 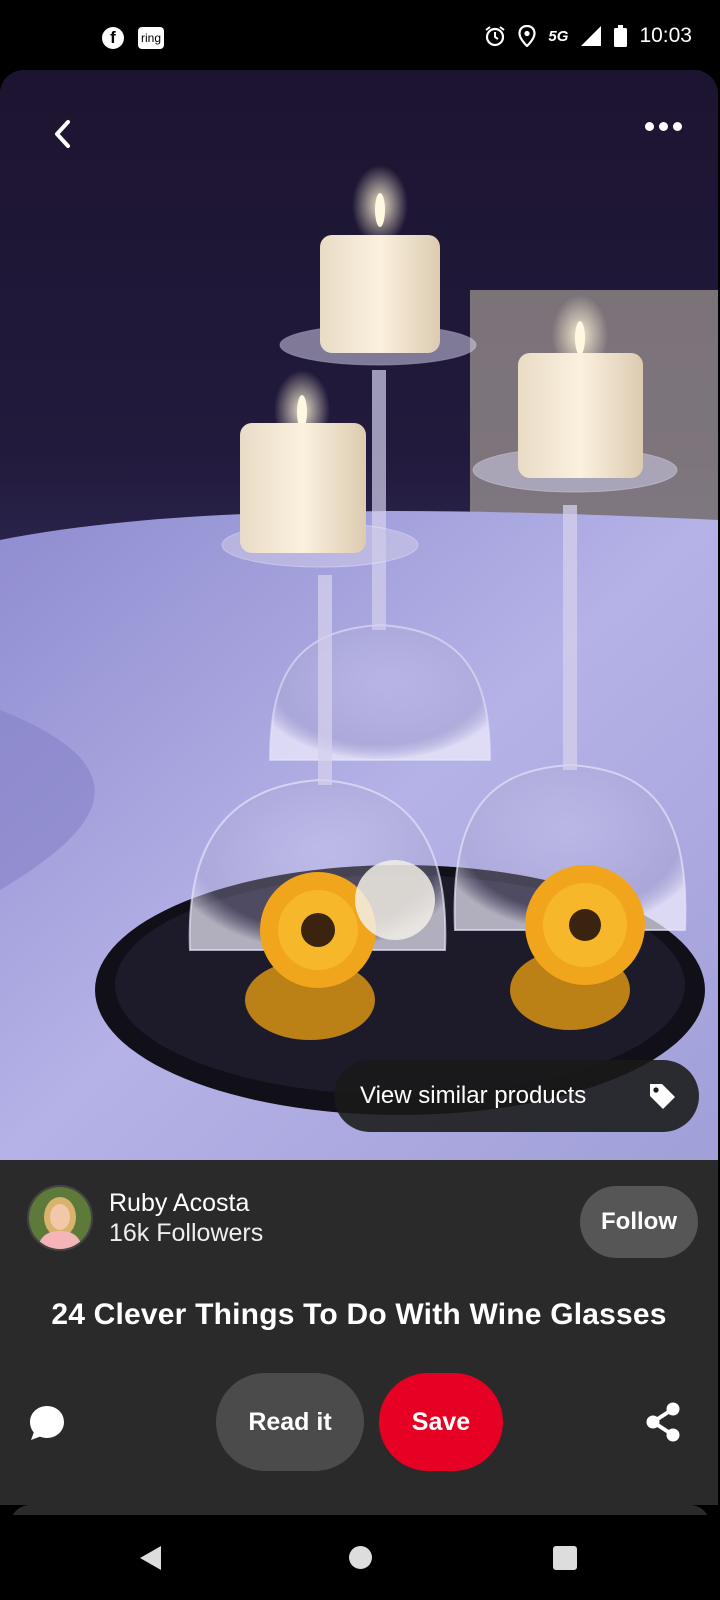 I want to click on view-similar-products-button: View similar products, so click(x=516, y=1096).